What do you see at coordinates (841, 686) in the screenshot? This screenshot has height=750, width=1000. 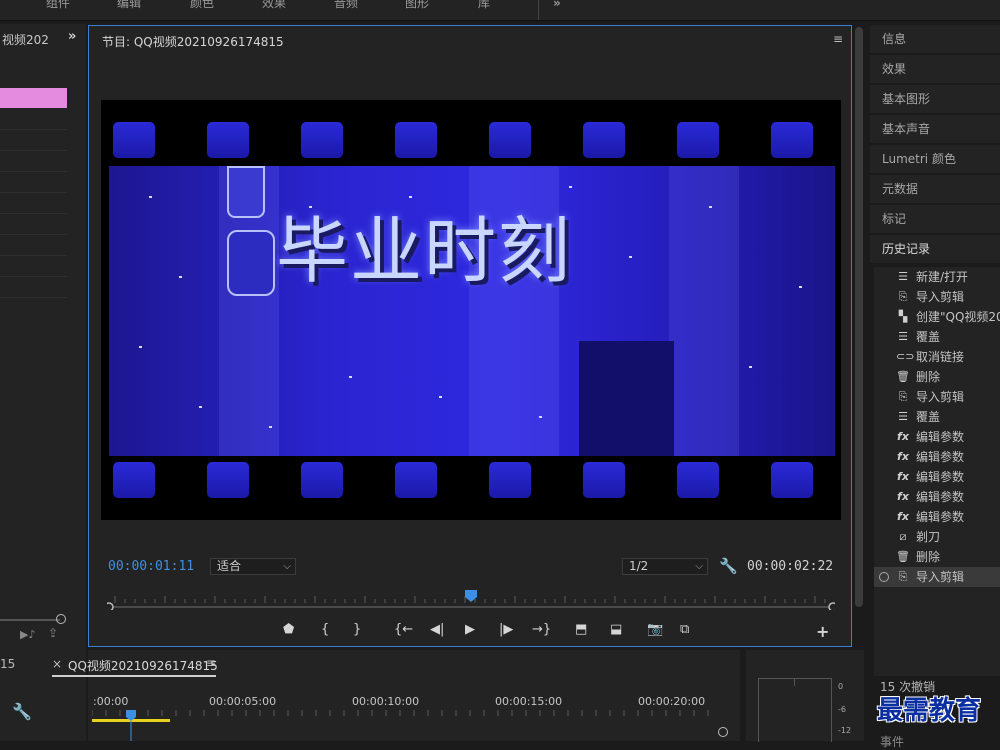 I see `meter-label-0: 0` at bounding box center [841, 686].